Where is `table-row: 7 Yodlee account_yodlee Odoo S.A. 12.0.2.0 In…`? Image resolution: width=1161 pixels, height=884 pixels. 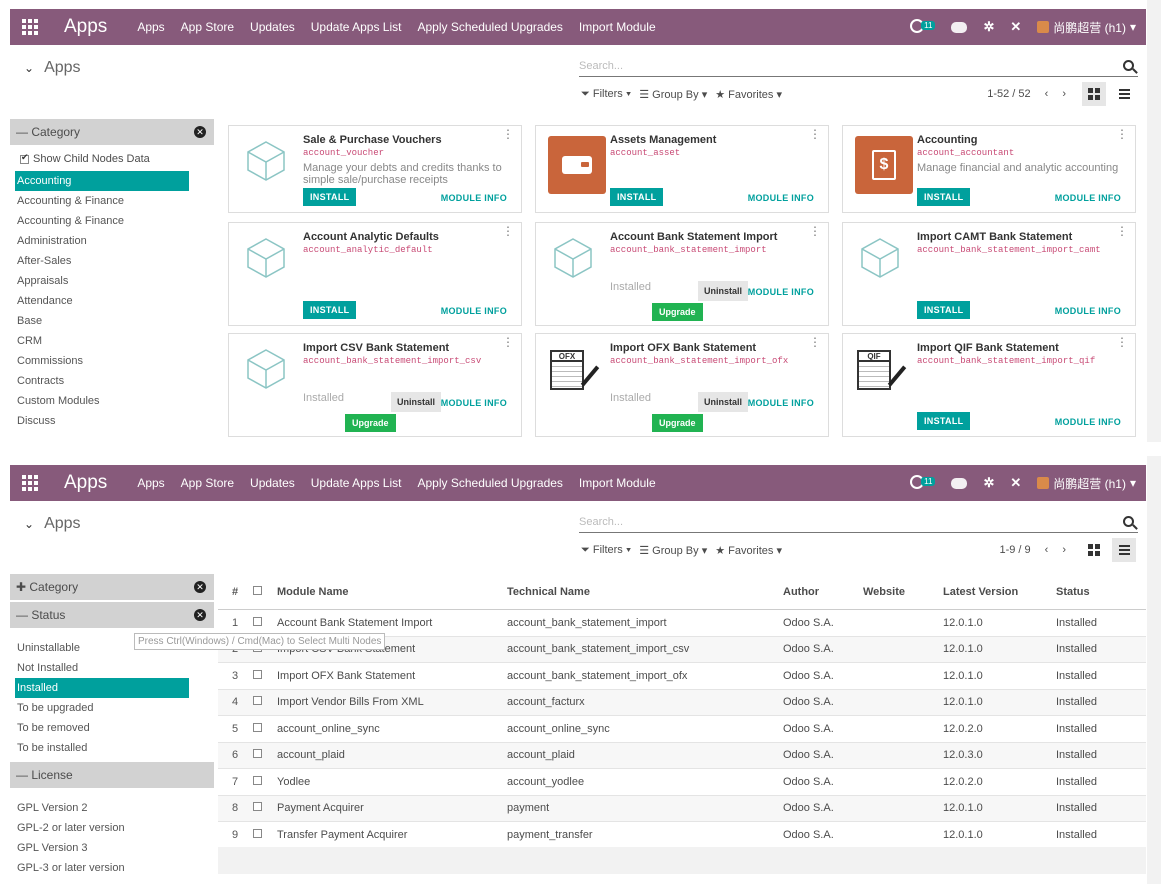 table-row: 7 Yodlee account_yodlee Odoo S.A. 12.0.2.0 In… is located at coordinates (682, 782).